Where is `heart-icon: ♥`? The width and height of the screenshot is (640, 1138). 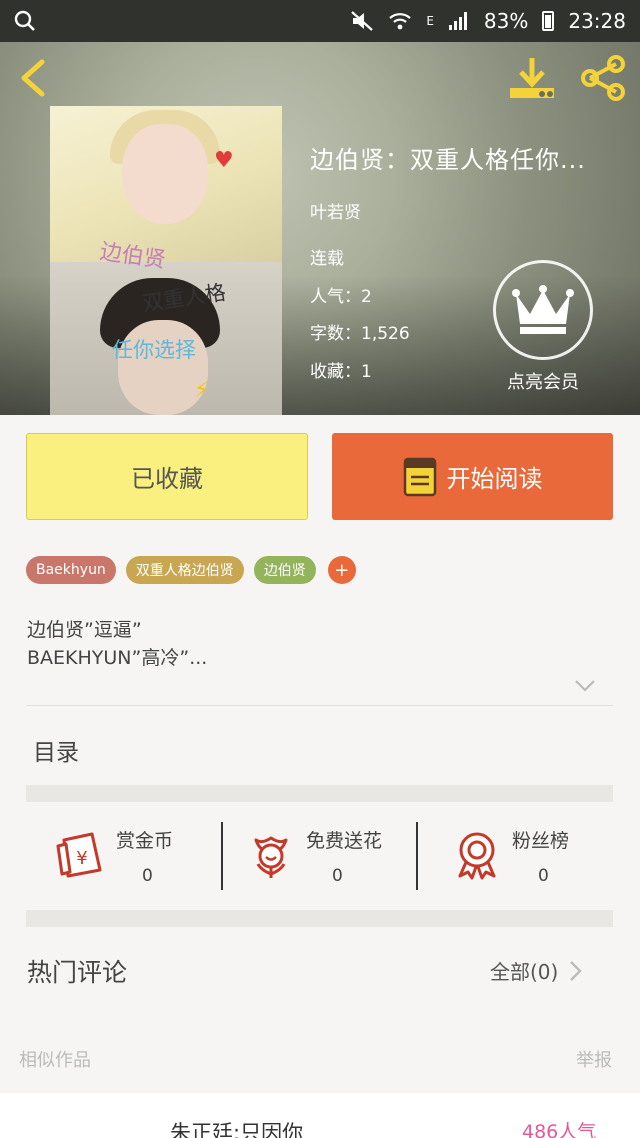 heart-icon: ♥ is located at coordinates (224, 160).